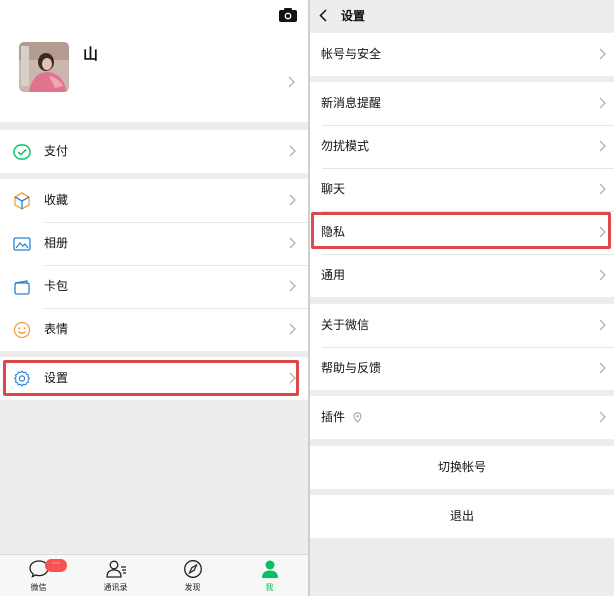 Image resolution: width=614 pixels, height=596 pixels. I want to click on switch-account-group: 切换帐号, so click(462, 467).